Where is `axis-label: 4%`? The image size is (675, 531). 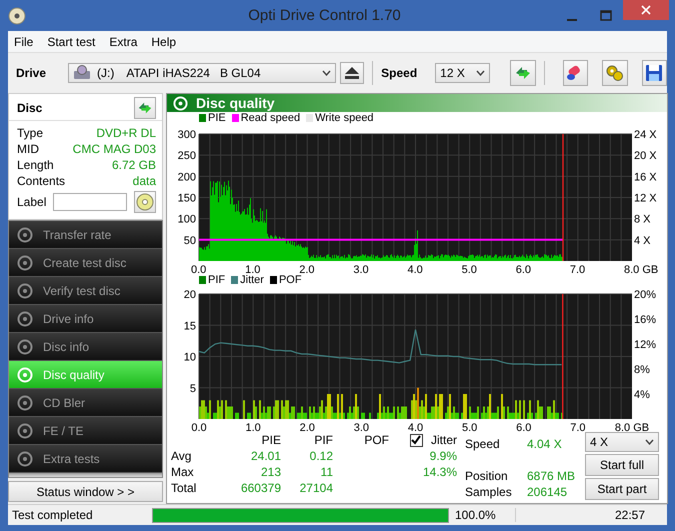
axis-label: 4% is located at coordinates (642, 395).